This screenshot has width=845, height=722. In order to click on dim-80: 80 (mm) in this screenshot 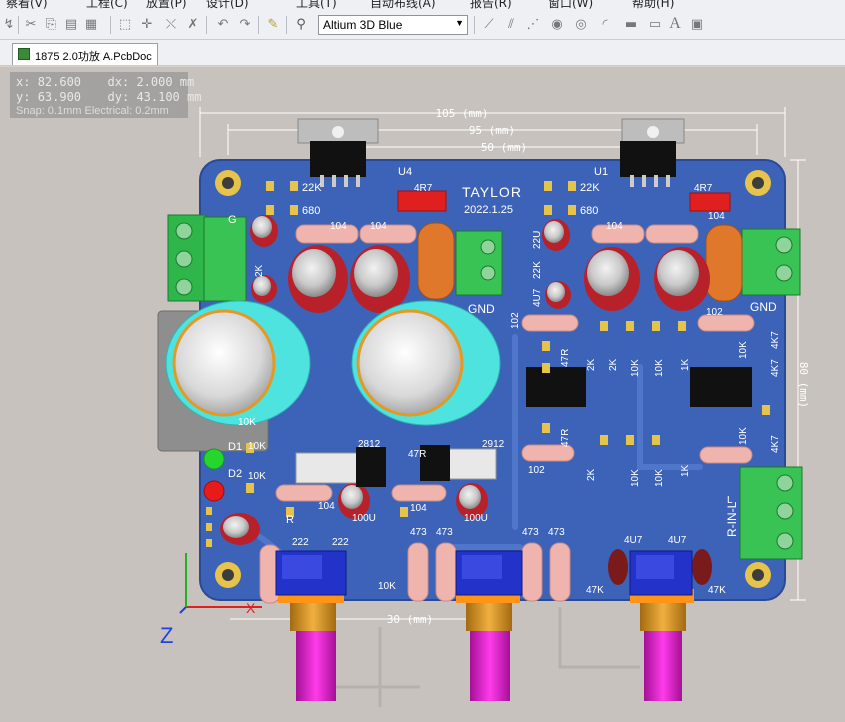, I will do `click(803, 385)`.